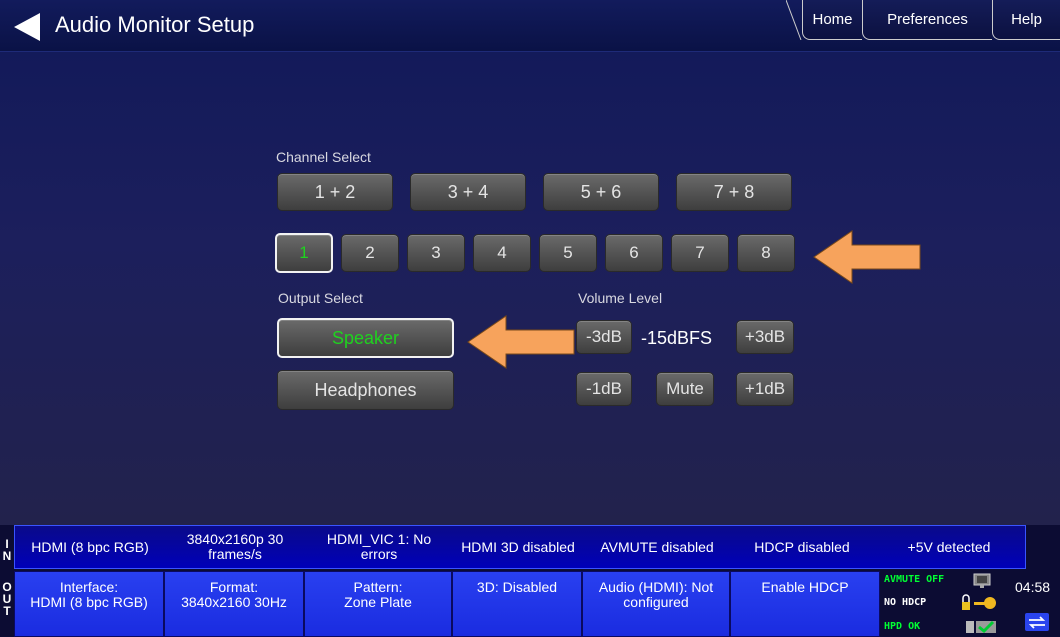 This screenshot has width=1060, height=637. I want to click on clock-panel: 04:58, so click(1036, 604).